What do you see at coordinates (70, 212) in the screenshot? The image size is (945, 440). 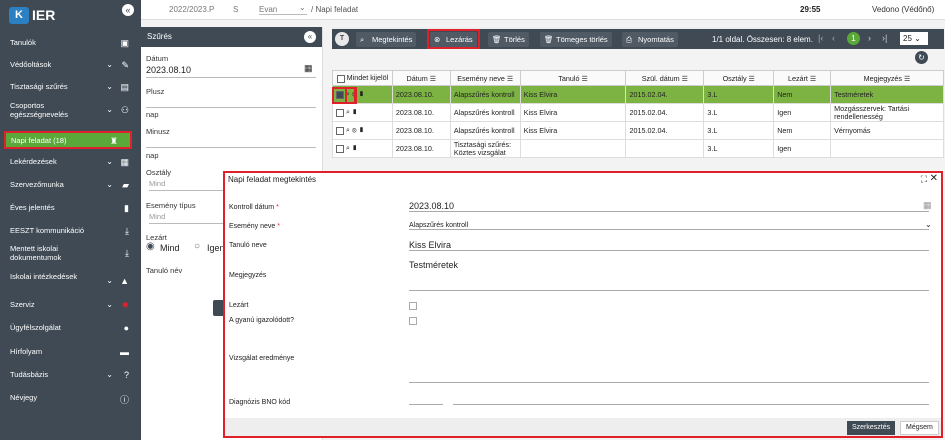 I see `sidebar-item-7: Éves jelentés ▮` at bounding box center [70, 212].